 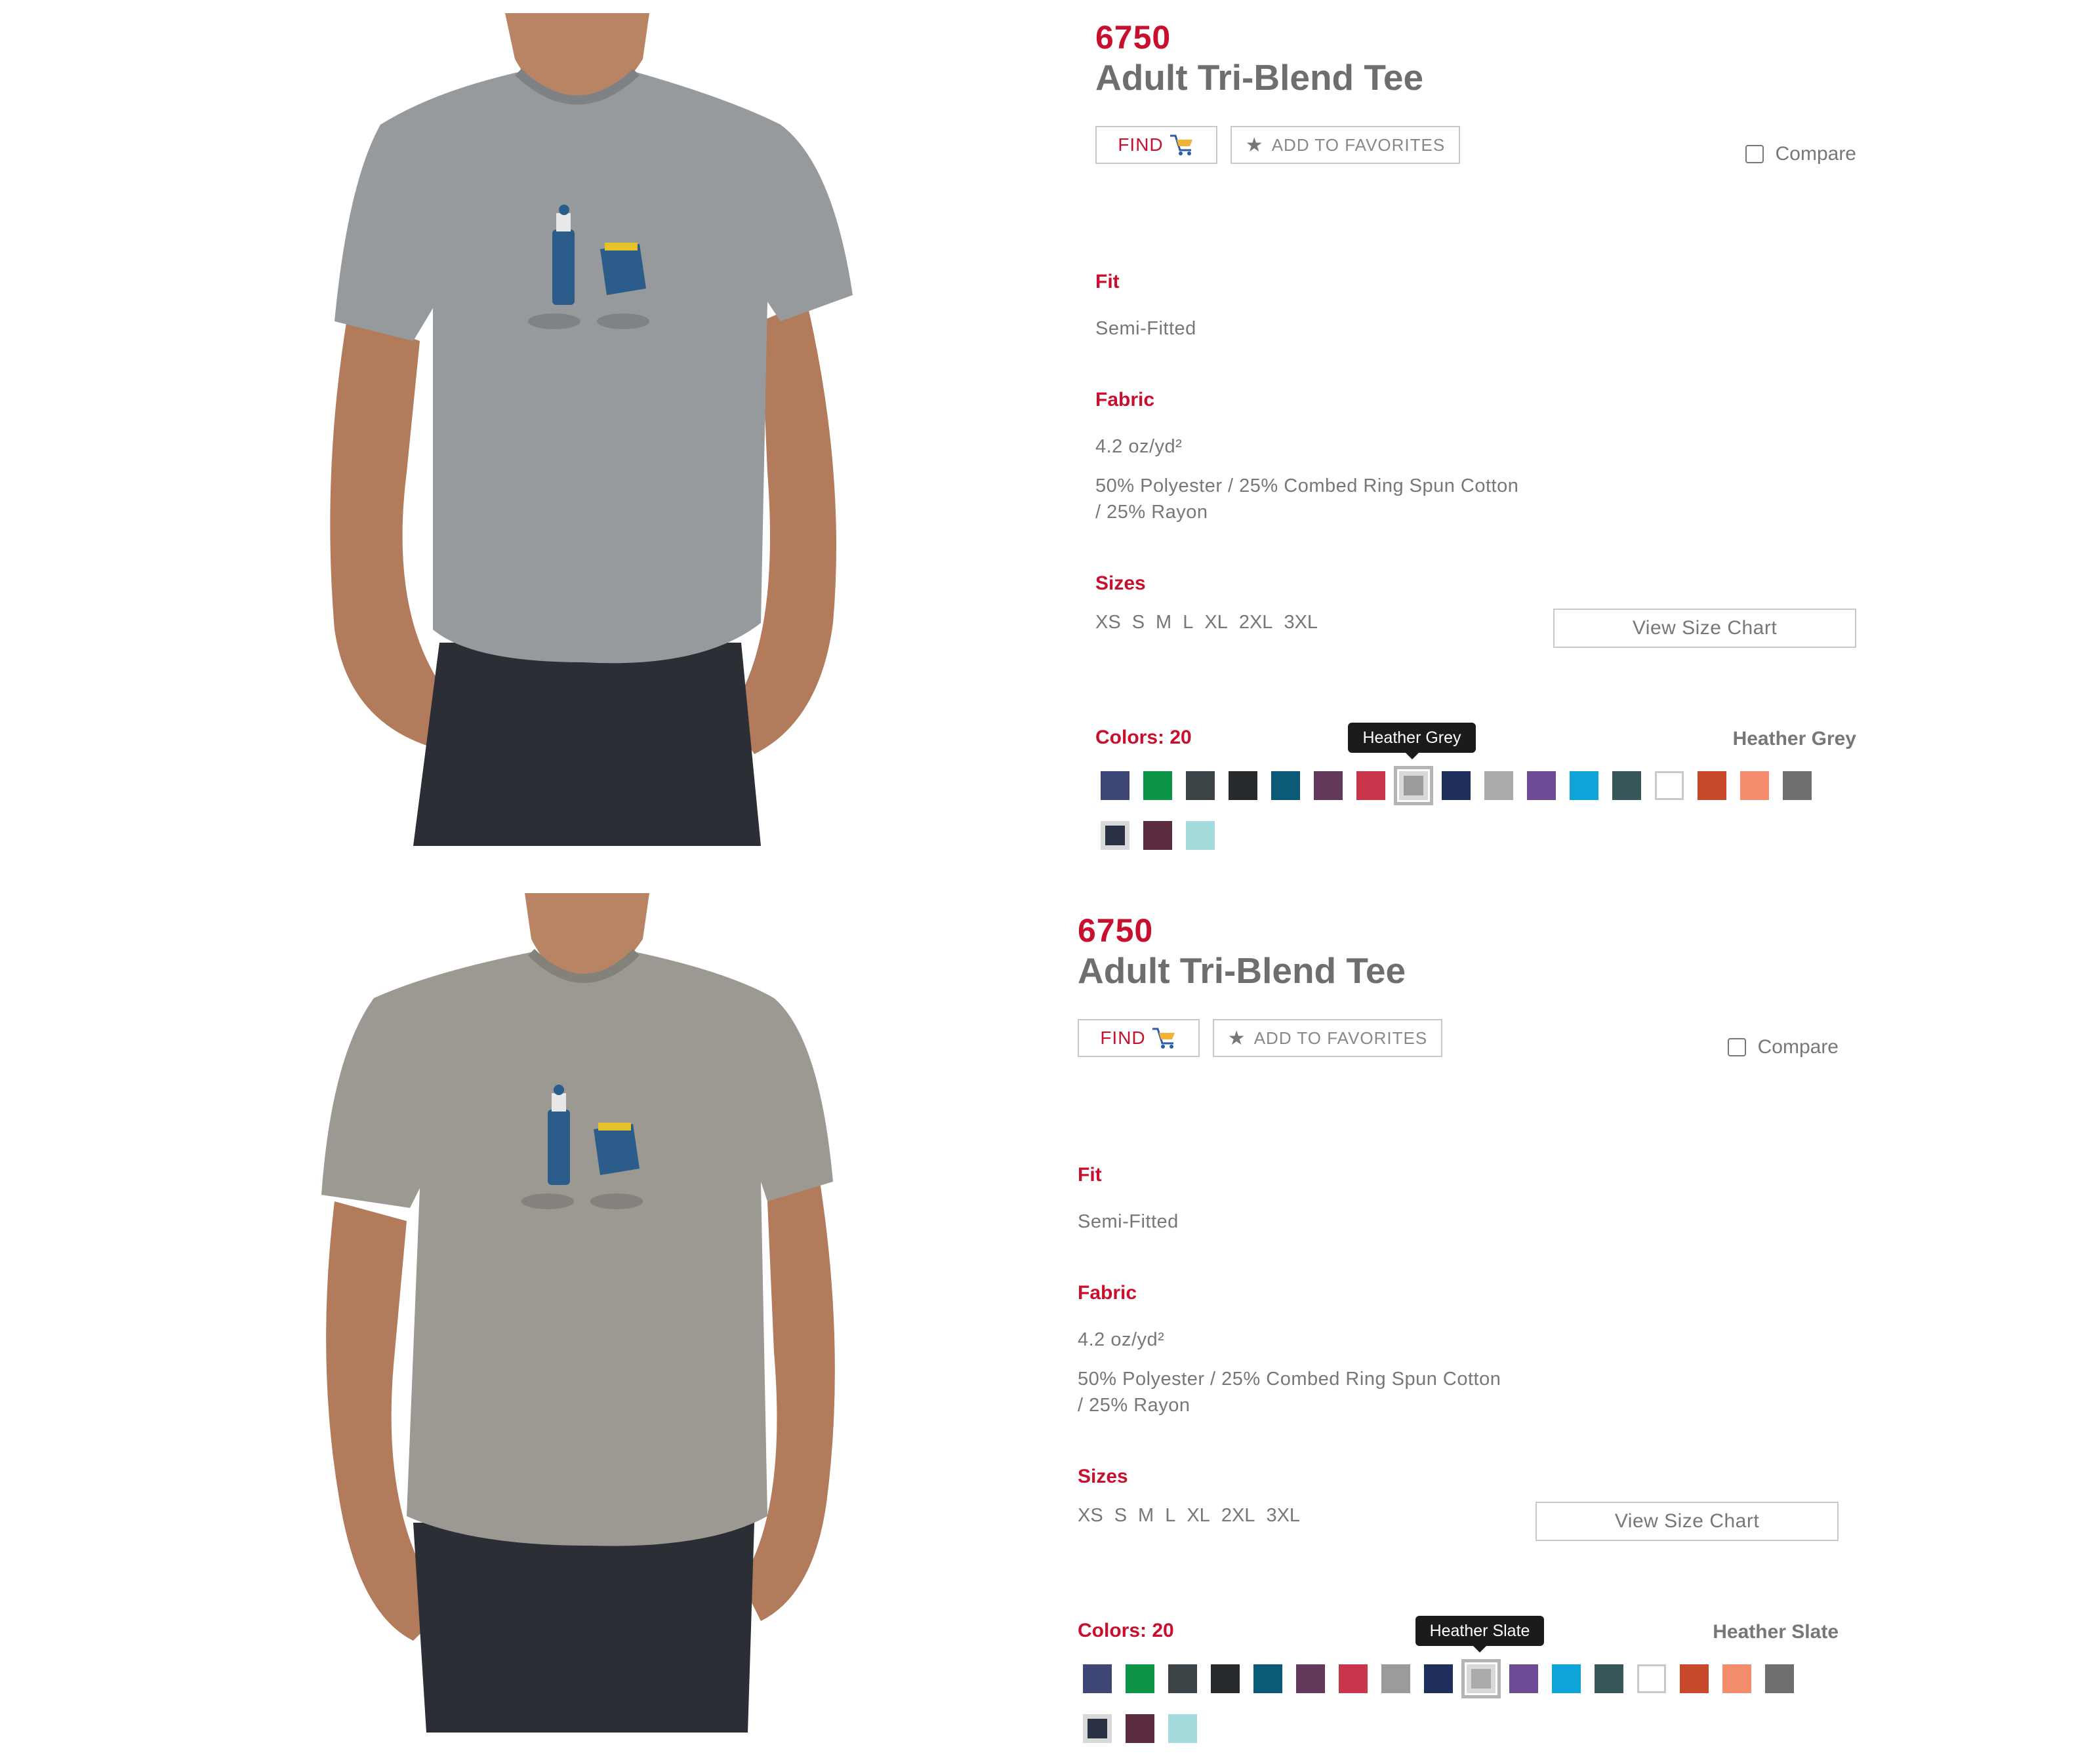 I want to click on color-swatches, so click(x=1476, y=815).